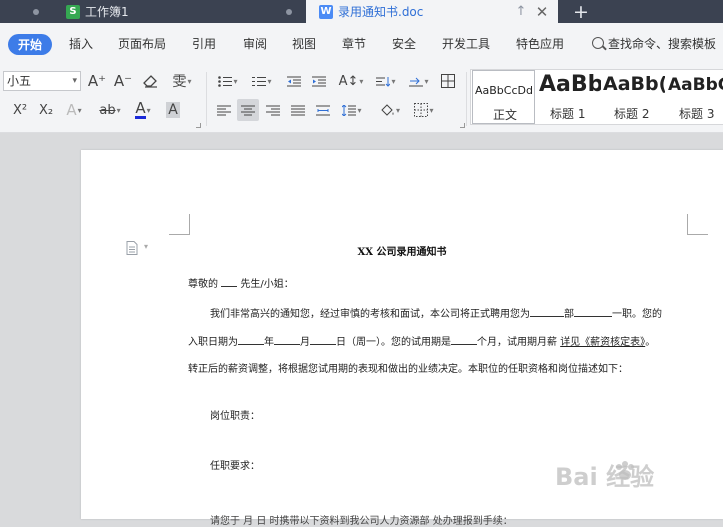 Image resolution: width=723 pixels, height=527 pixels. I want to click on style-sample: AaBb, so click(570, 84).